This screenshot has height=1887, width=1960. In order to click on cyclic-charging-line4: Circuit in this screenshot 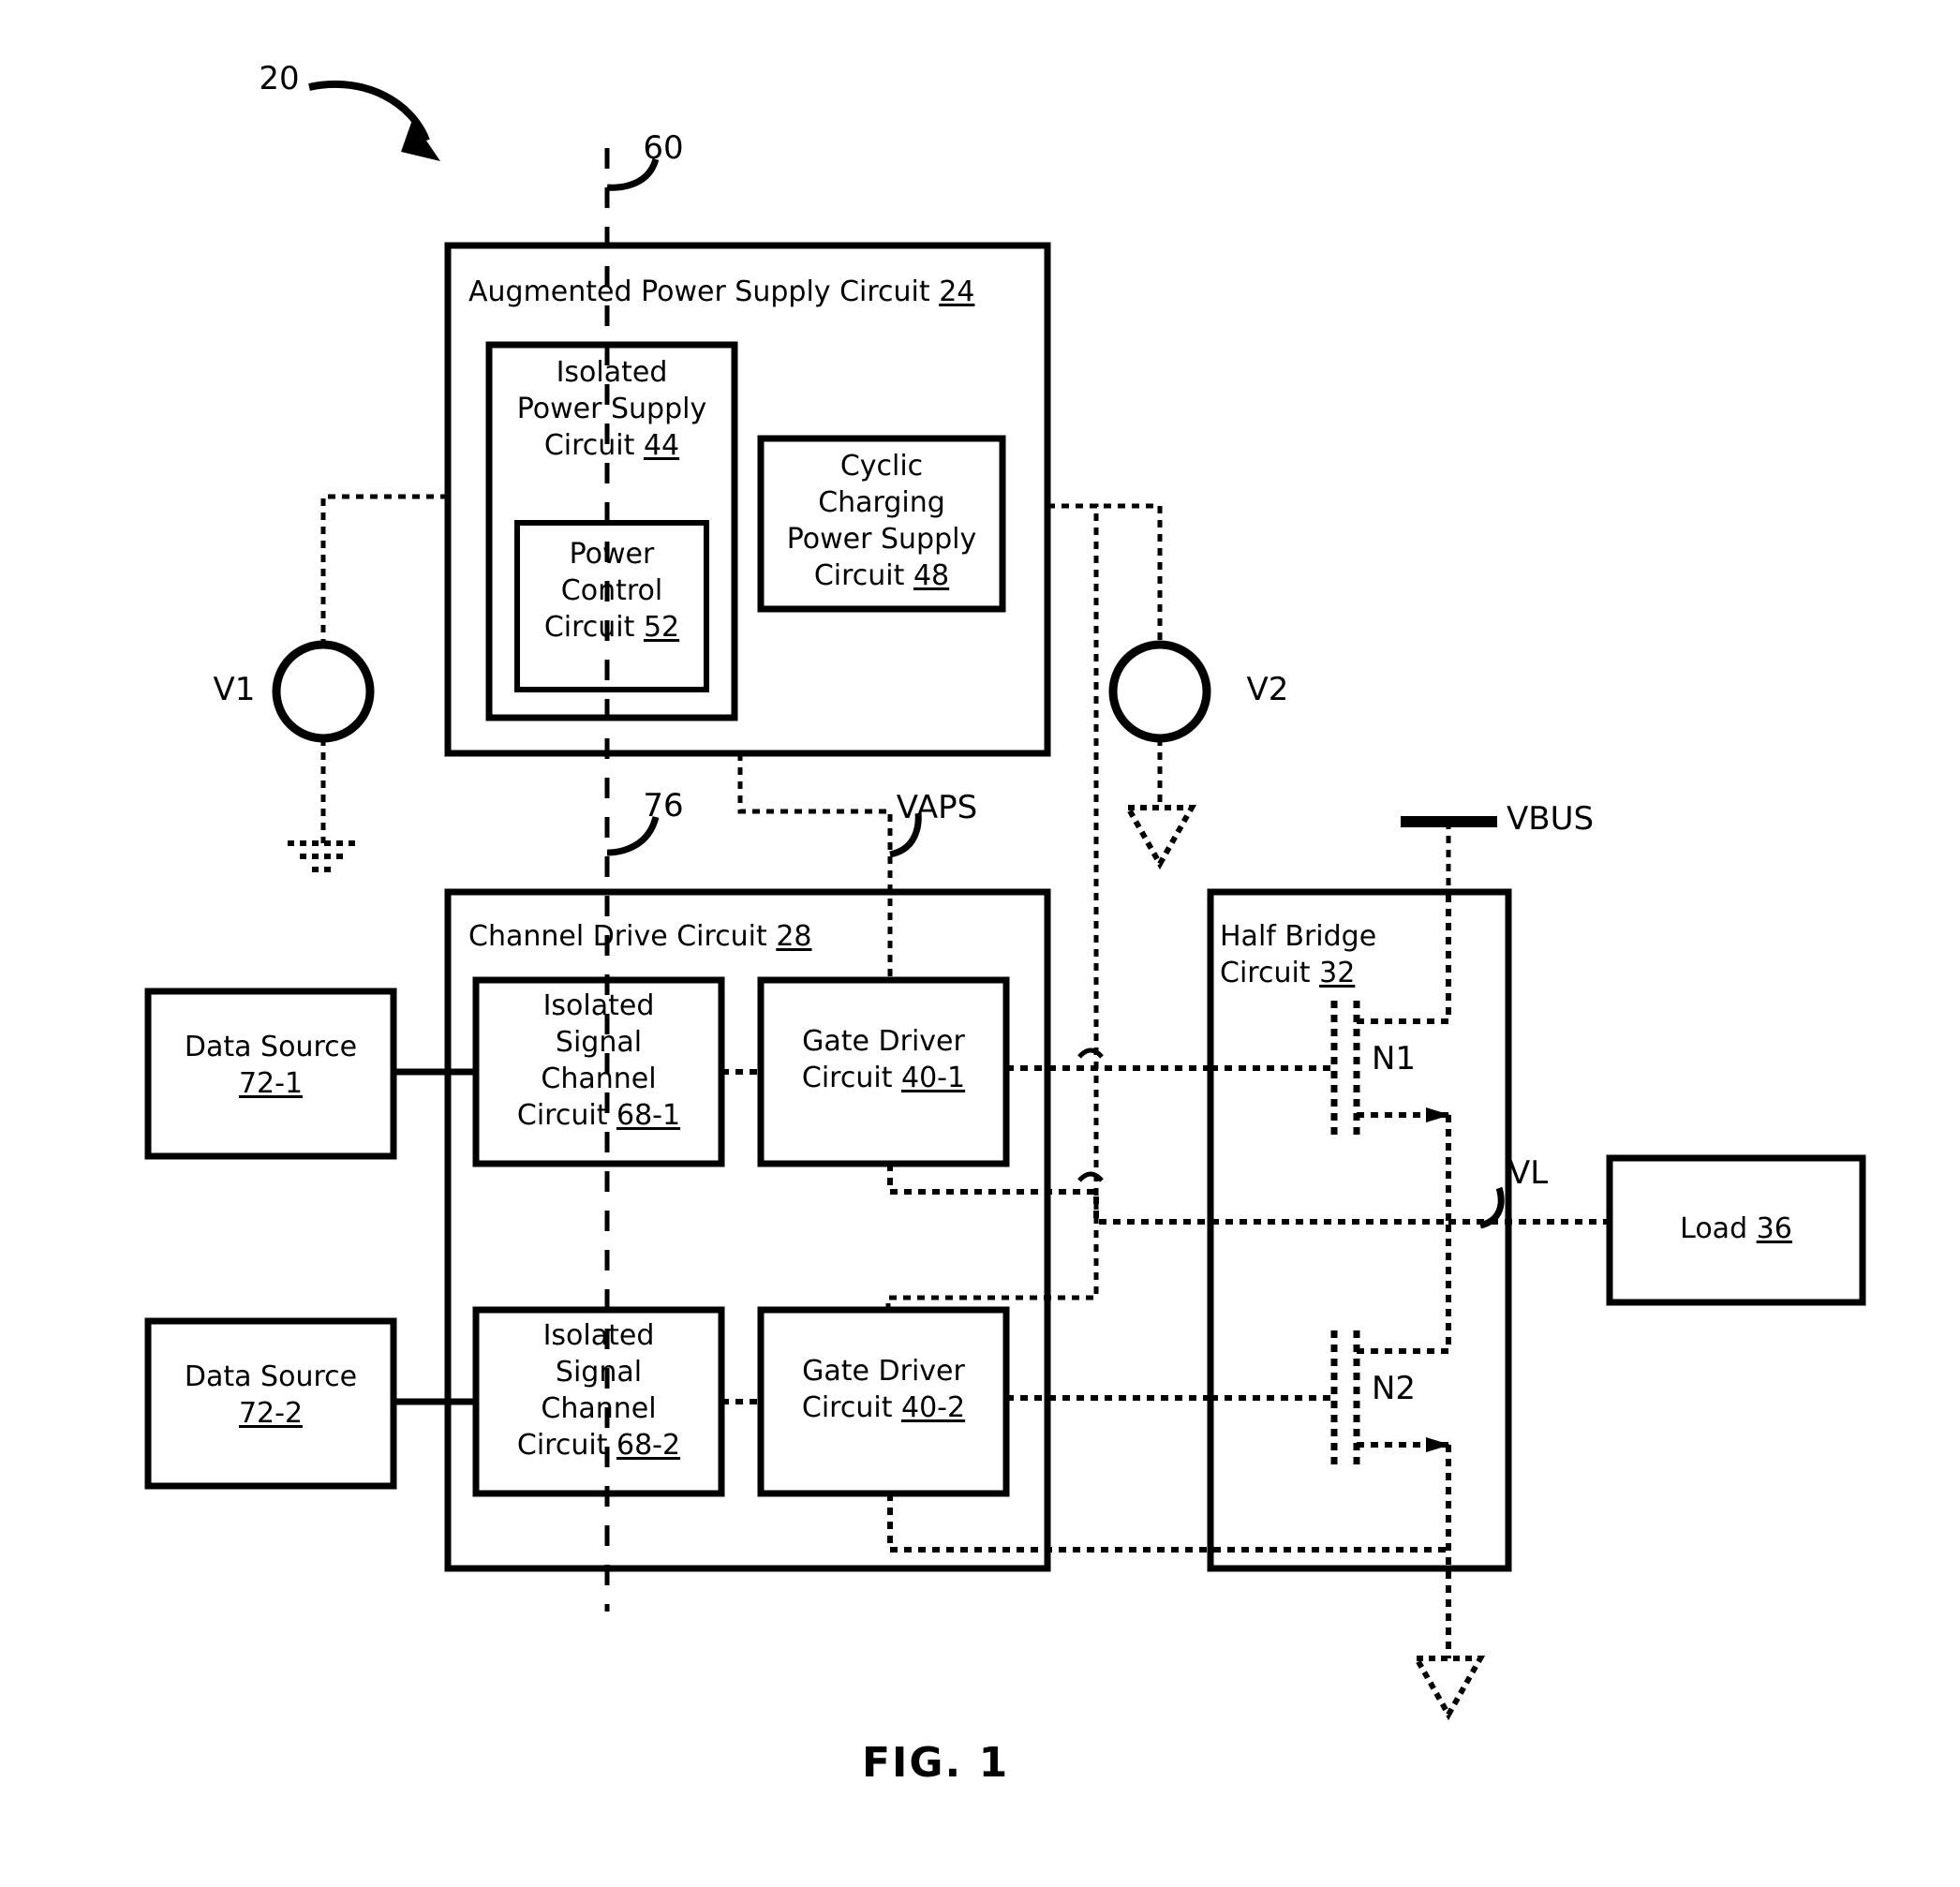, I will do `click(859, 575)`.